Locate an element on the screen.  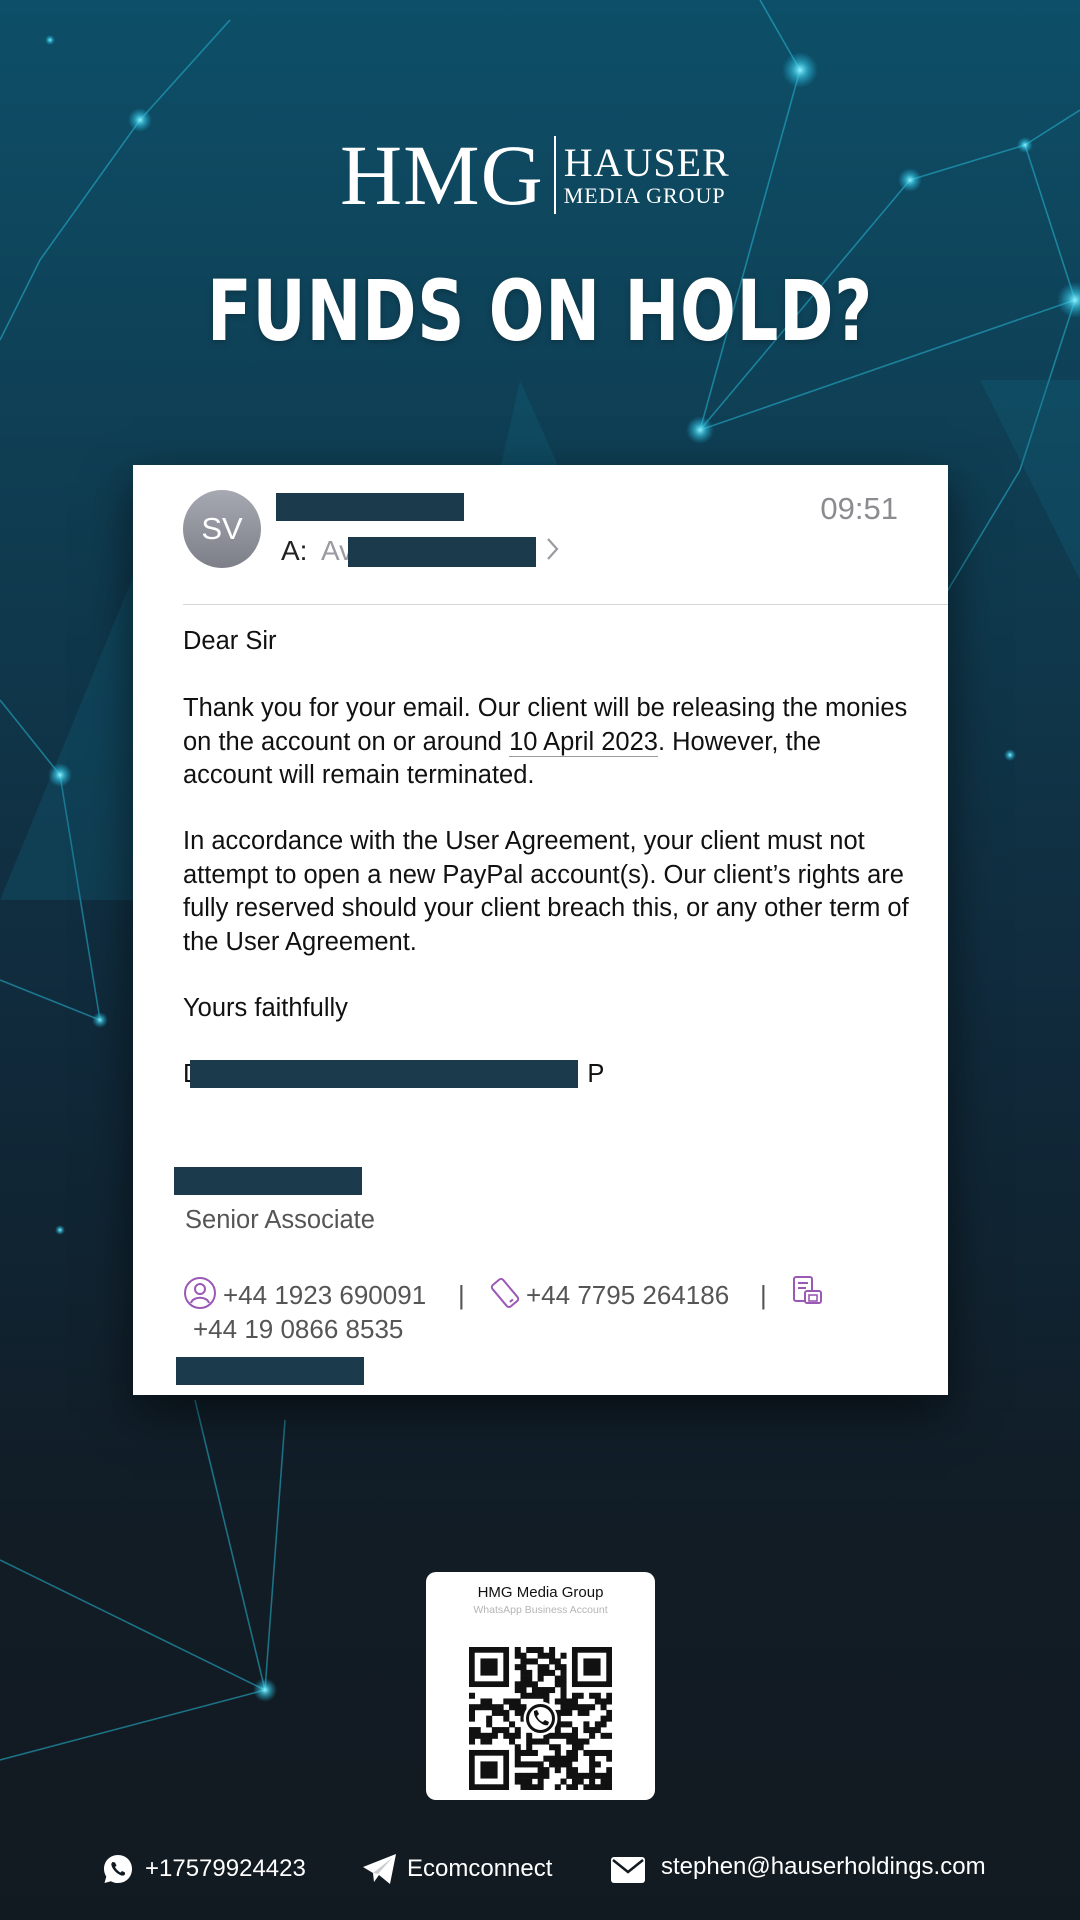
telegram-icon is located at coordinates (379, 1869).